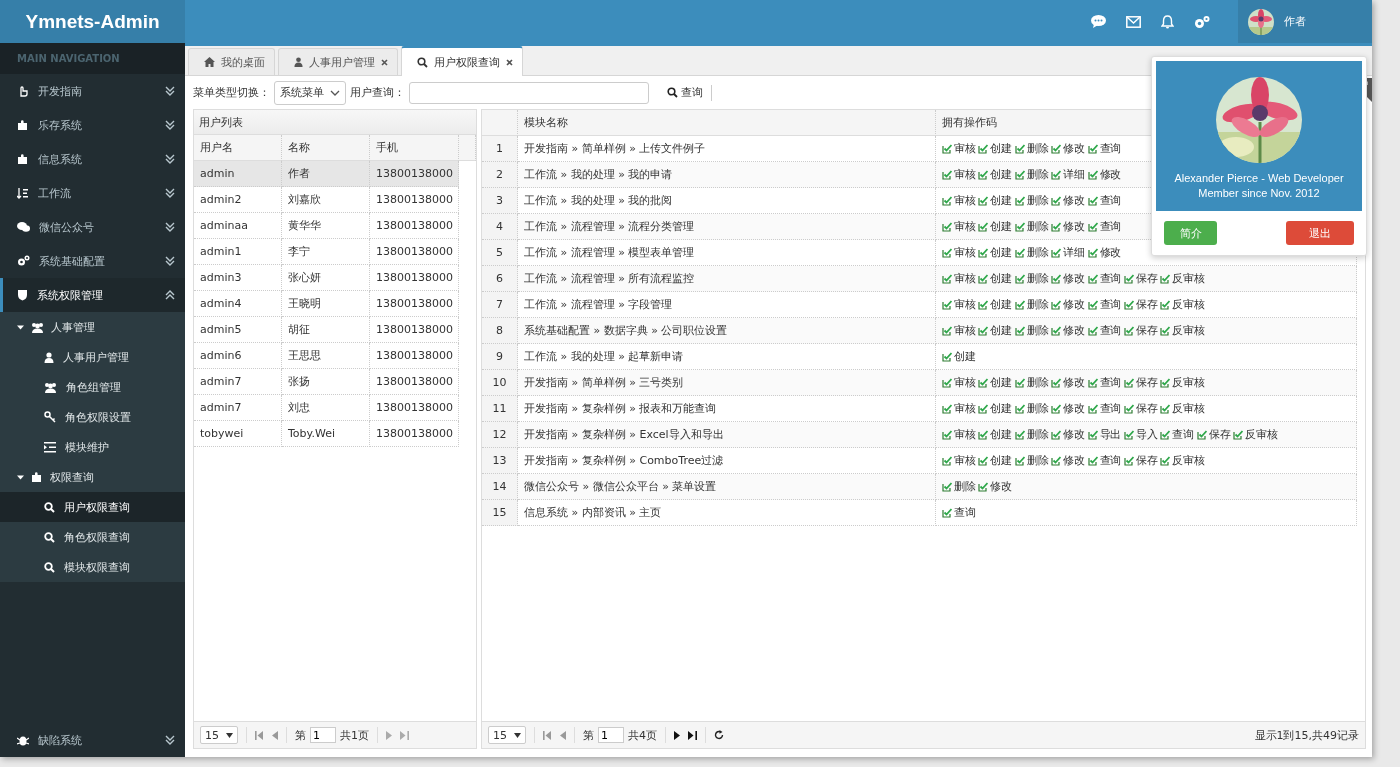 Image resolution: width=1400 pixels, height=767 pixels. I want to click on record-summary: 显示1到15,共49记录, so click(1306, 735).